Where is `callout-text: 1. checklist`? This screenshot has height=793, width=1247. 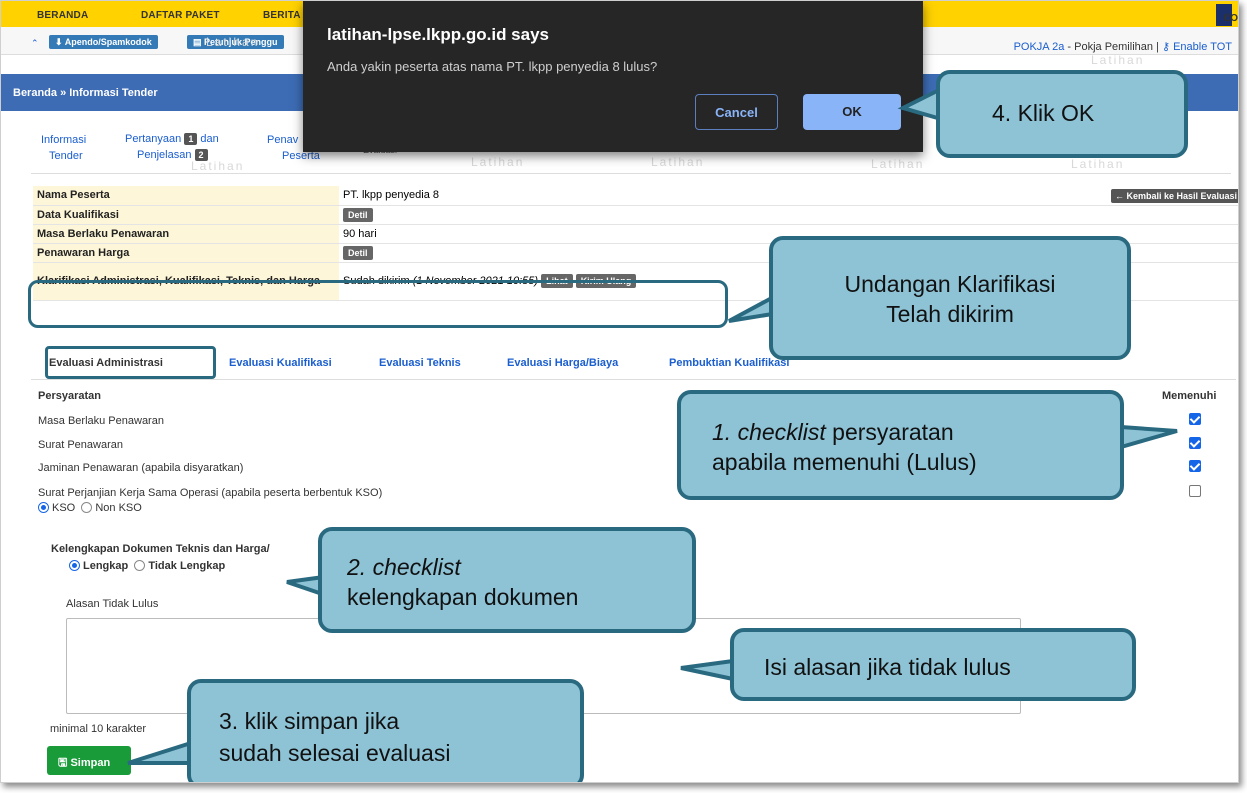
callout-text: 1. checklist is located at coordinates (769, 432).